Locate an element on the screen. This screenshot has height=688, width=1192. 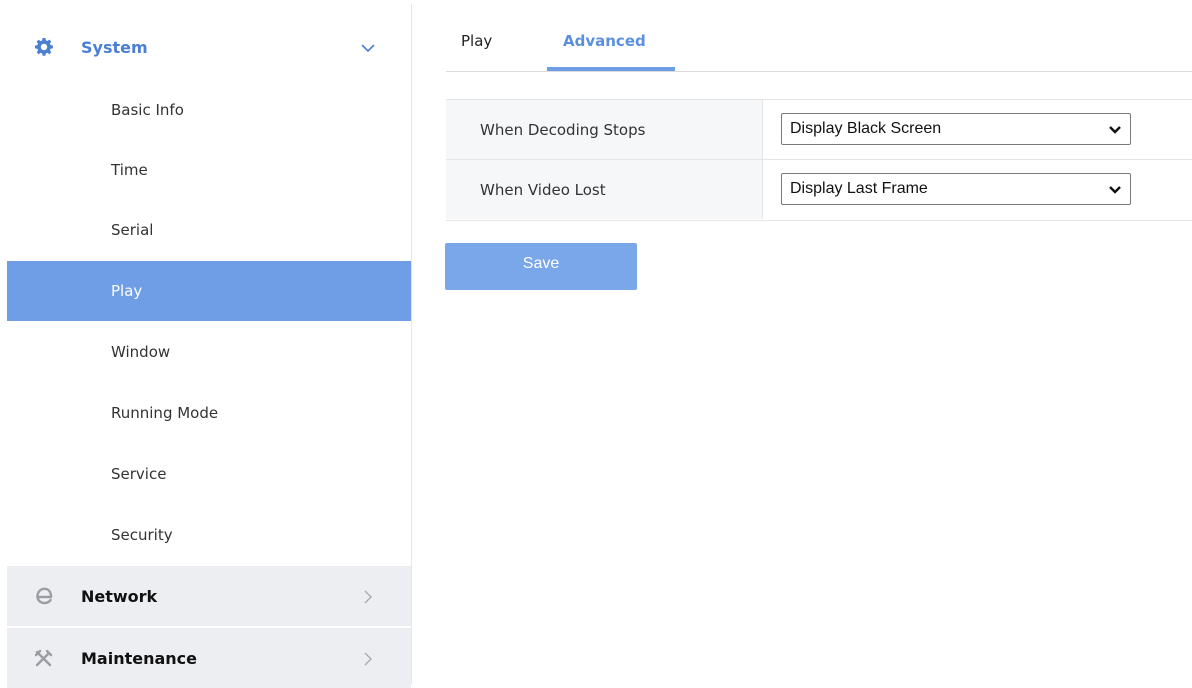
settings-label-cell: When Video Lost is located at coordinates (604, 189).